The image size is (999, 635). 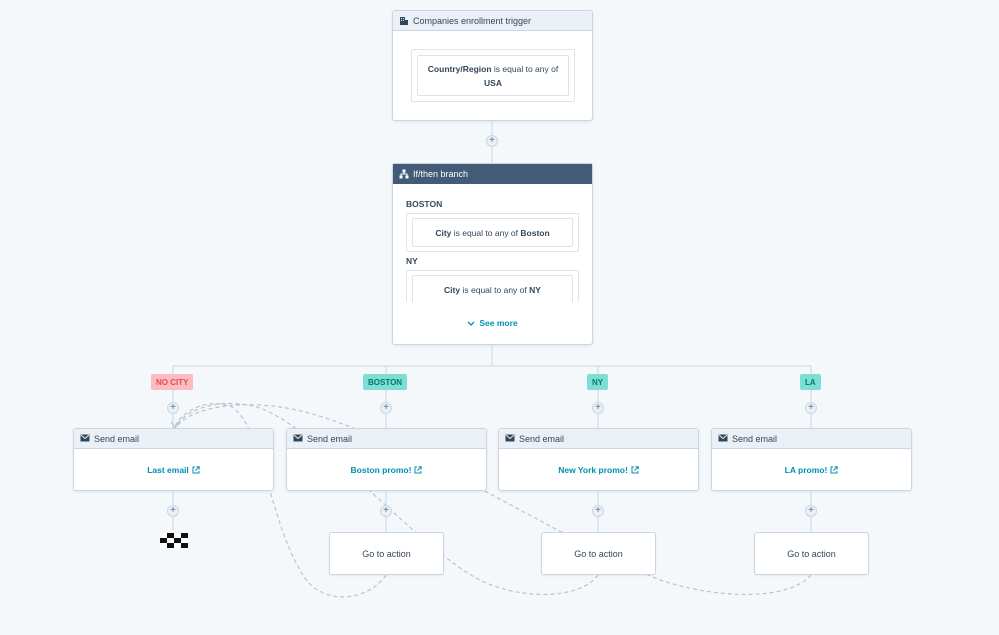 I want to click on branch-filter-group-ny: City is equal to any of NY, so click(x=492, y=286).